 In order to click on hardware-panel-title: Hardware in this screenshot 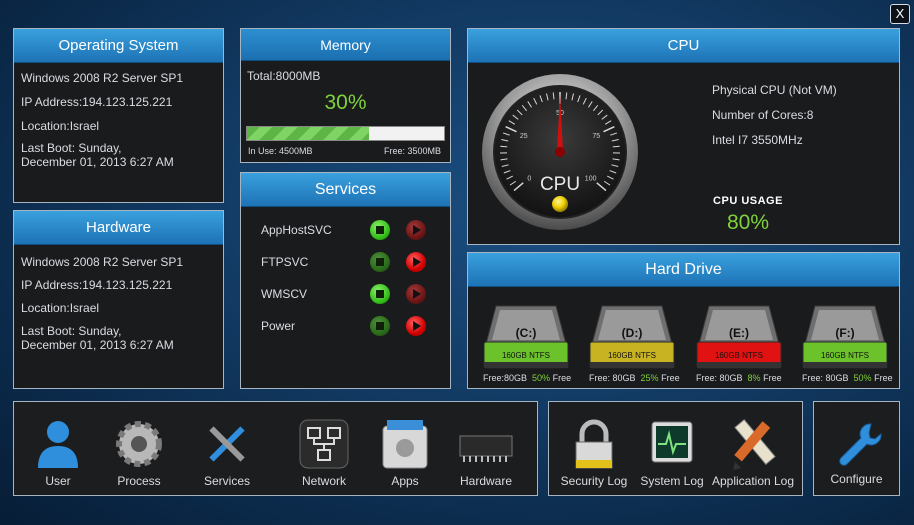, I will do `click(118, 228)`.